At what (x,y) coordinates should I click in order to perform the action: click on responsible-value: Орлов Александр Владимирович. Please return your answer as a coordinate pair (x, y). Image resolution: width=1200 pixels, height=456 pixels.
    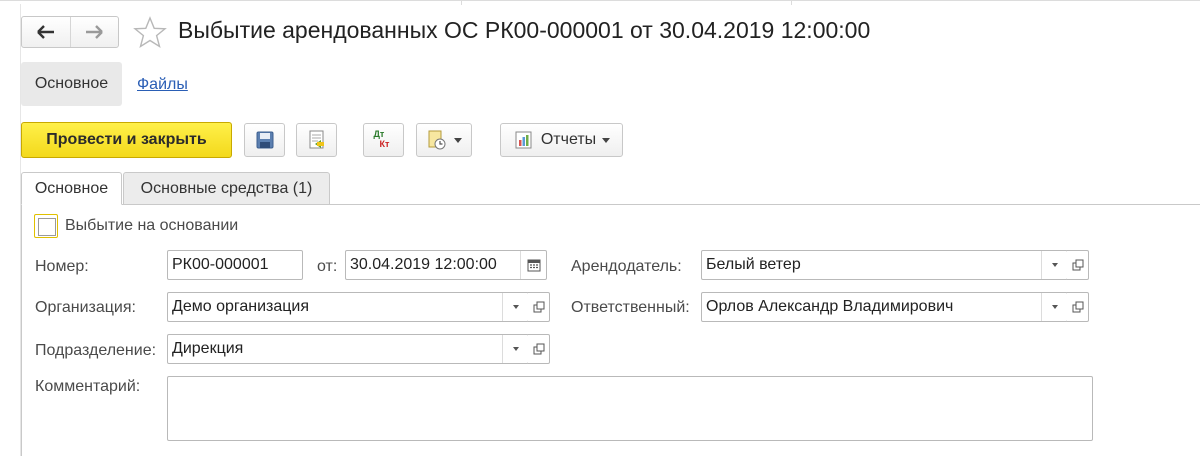
    Looking at the image, I should click on (830, 306).